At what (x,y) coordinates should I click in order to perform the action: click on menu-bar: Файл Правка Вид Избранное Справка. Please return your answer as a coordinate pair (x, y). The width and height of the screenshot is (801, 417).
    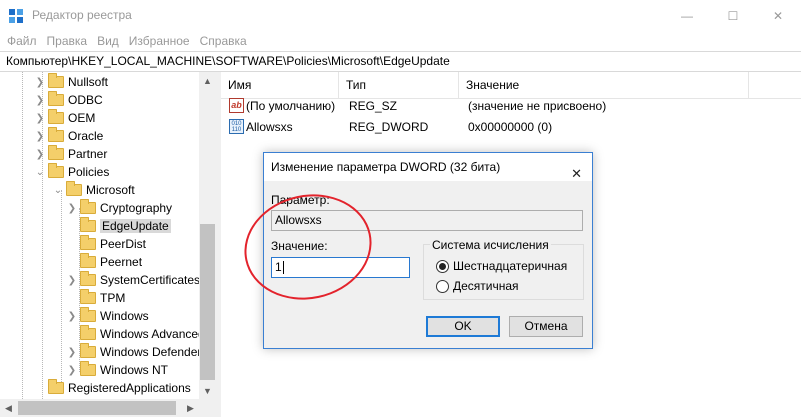
    Looking at the image, I should click on (400, 41).